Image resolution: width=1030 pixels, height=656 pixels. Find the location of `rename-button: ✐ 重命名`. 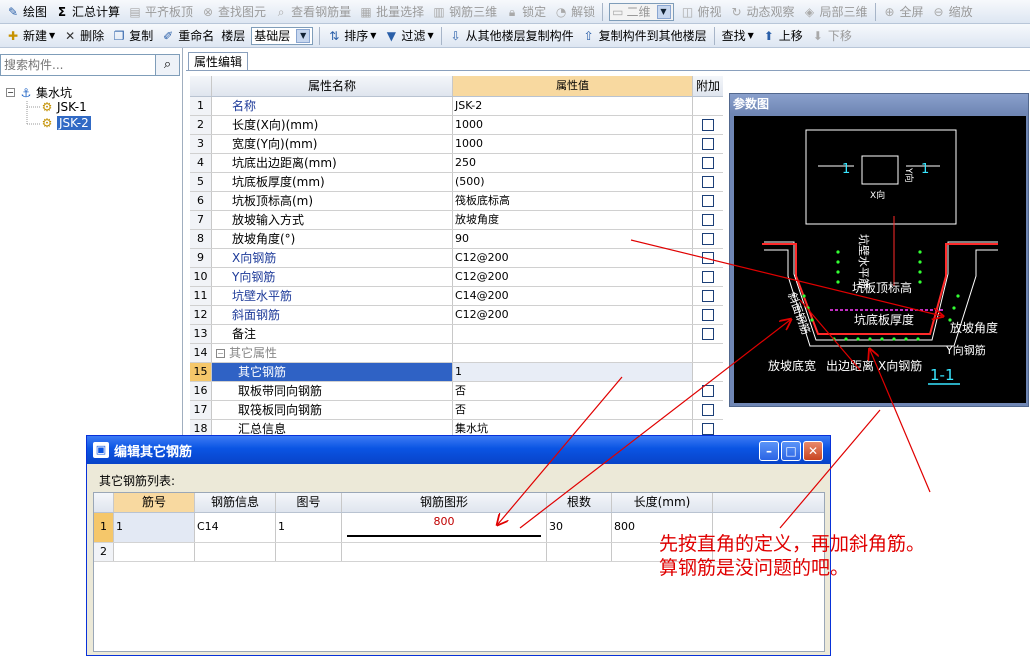

rename-button: ✐ 重命名 is located at coordinates (187, 36).